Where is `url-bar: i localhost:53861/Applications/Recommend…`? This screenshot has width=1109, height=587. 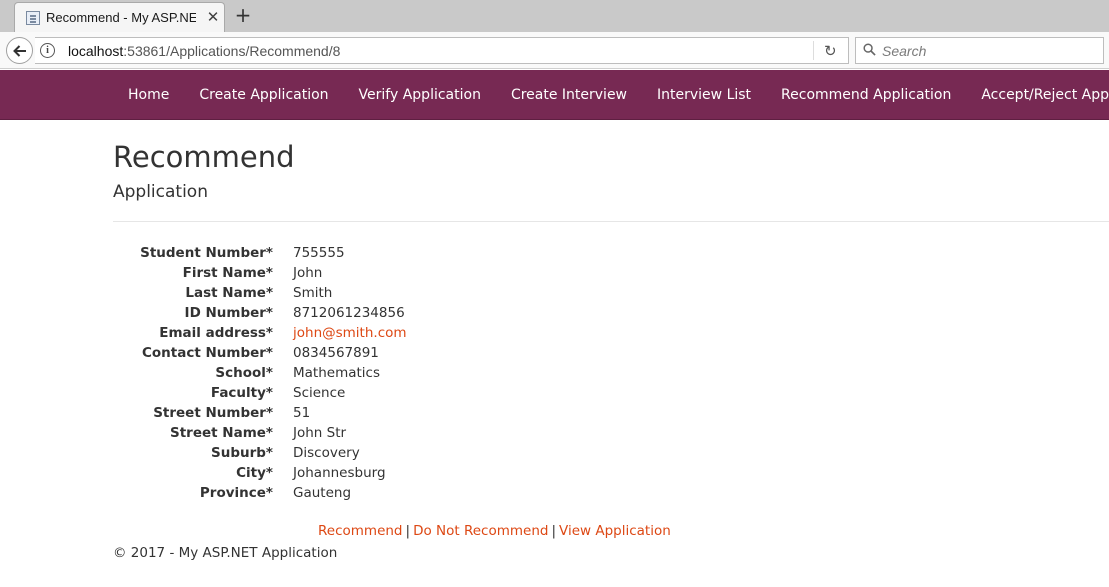 url-bar: i localhost:53861/Applications/Recommend… is located at coordinates (442, 50).